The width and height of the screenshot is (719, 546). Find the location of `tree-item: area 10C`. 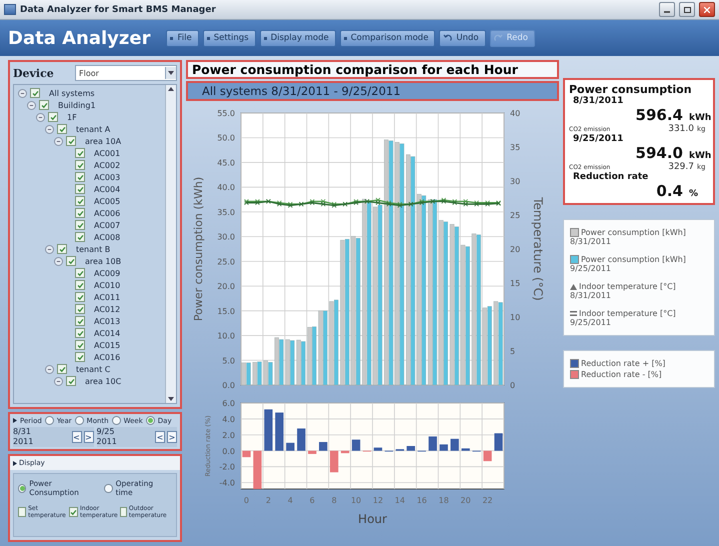

tree-item: area 10C is located at coordinates (103, 381).